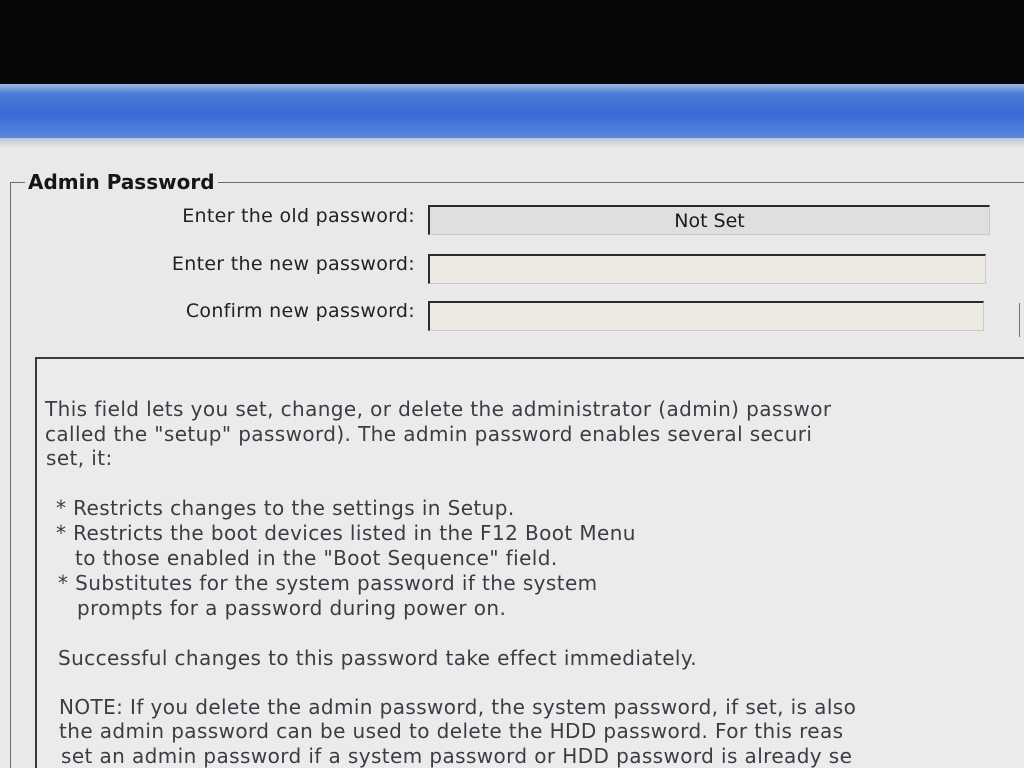 This screenshot has height=768, width=1024. What do you see at coordinates (292, 608) in the screenshot?
I see `help-line: prompts for a password during power on.` at bounding box center [292, 608].